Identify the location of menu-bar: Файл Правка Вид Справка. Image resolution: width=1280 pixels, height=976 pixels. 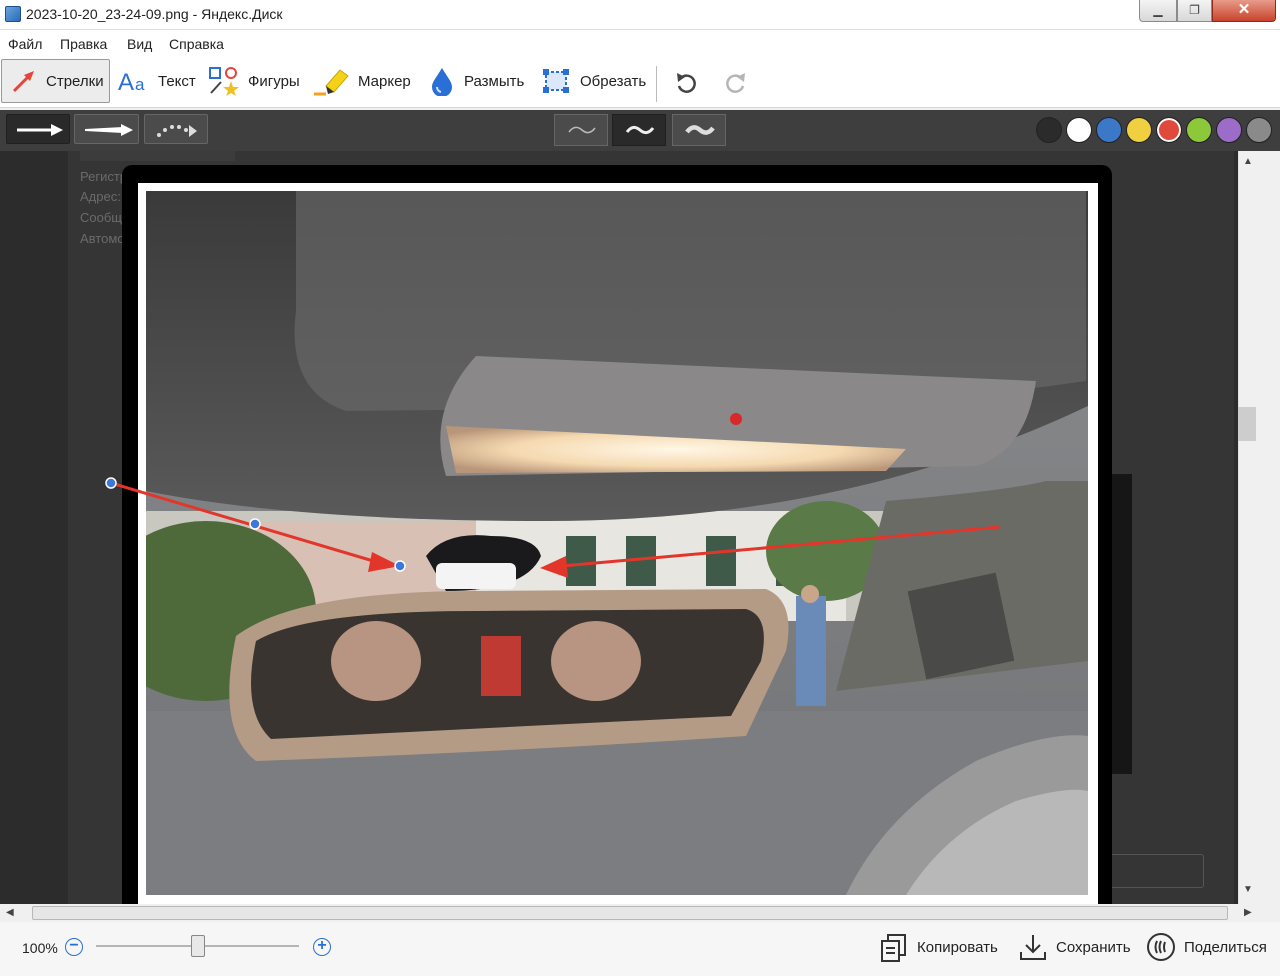
(640, 44).